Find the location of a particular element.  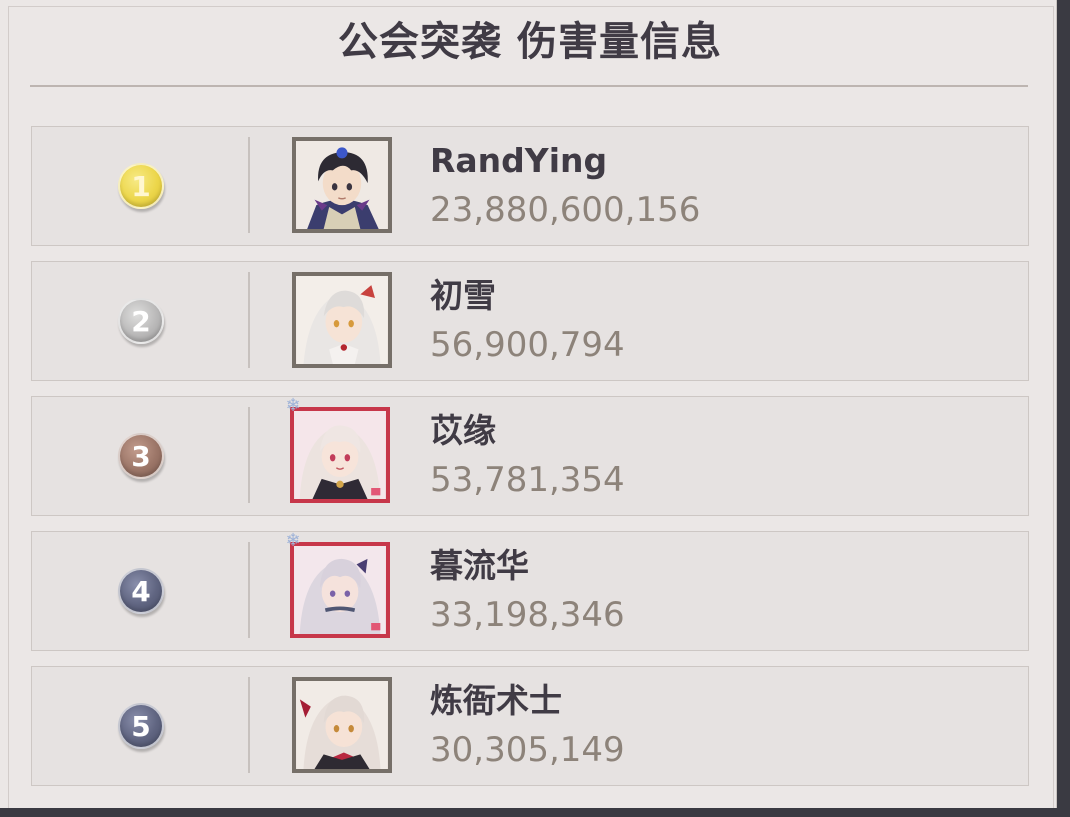

damage-value: 56,900,794 is located at coordinates (527, 345).